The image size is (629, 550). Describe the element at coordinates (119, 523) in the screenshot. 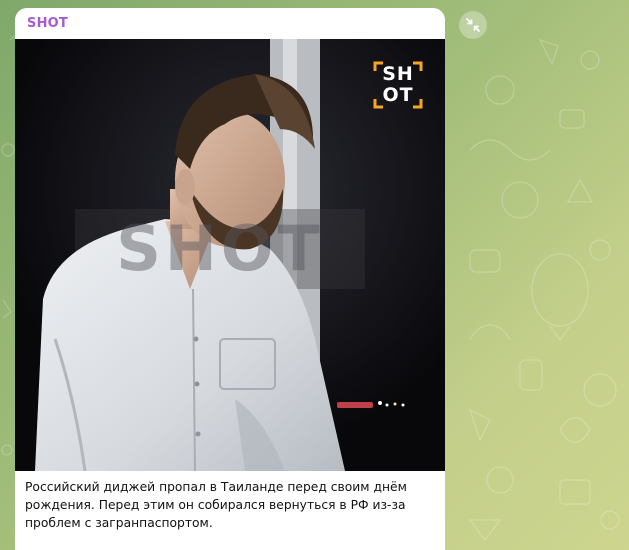

I see `caption-line: проблем с загранпаспортом.` at that location.